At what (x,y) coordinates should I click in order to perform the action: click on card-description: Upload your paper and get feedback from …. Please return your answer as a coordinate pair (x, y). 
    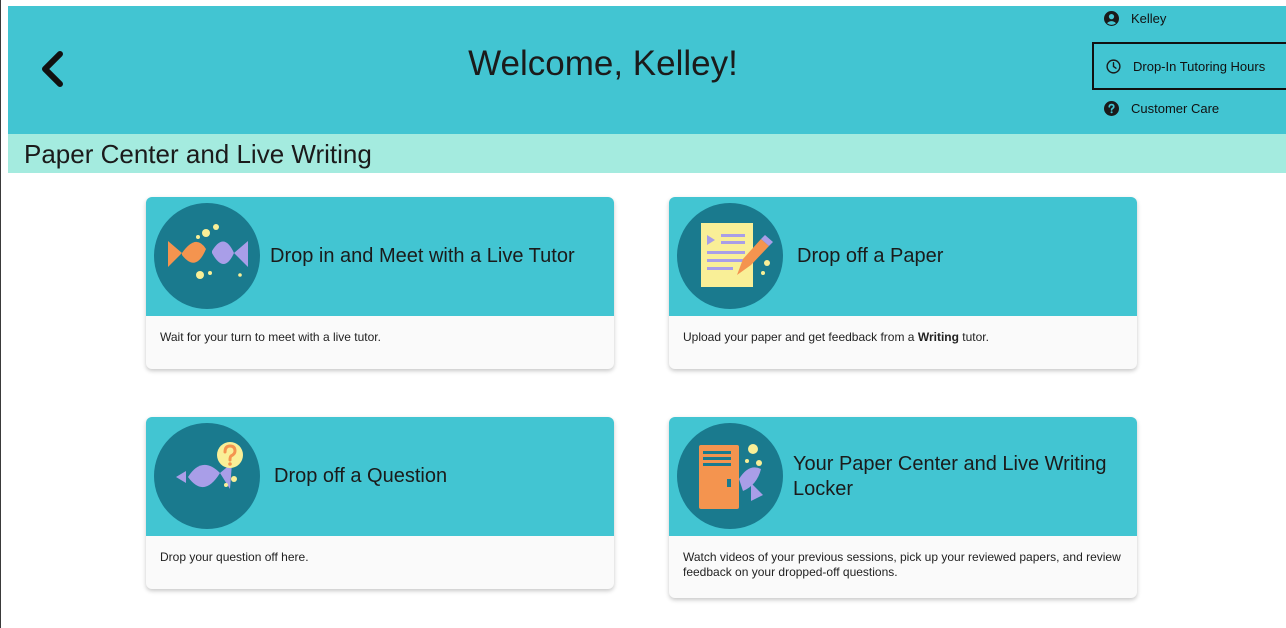
    Looking at the image, I should click on (903, 330).